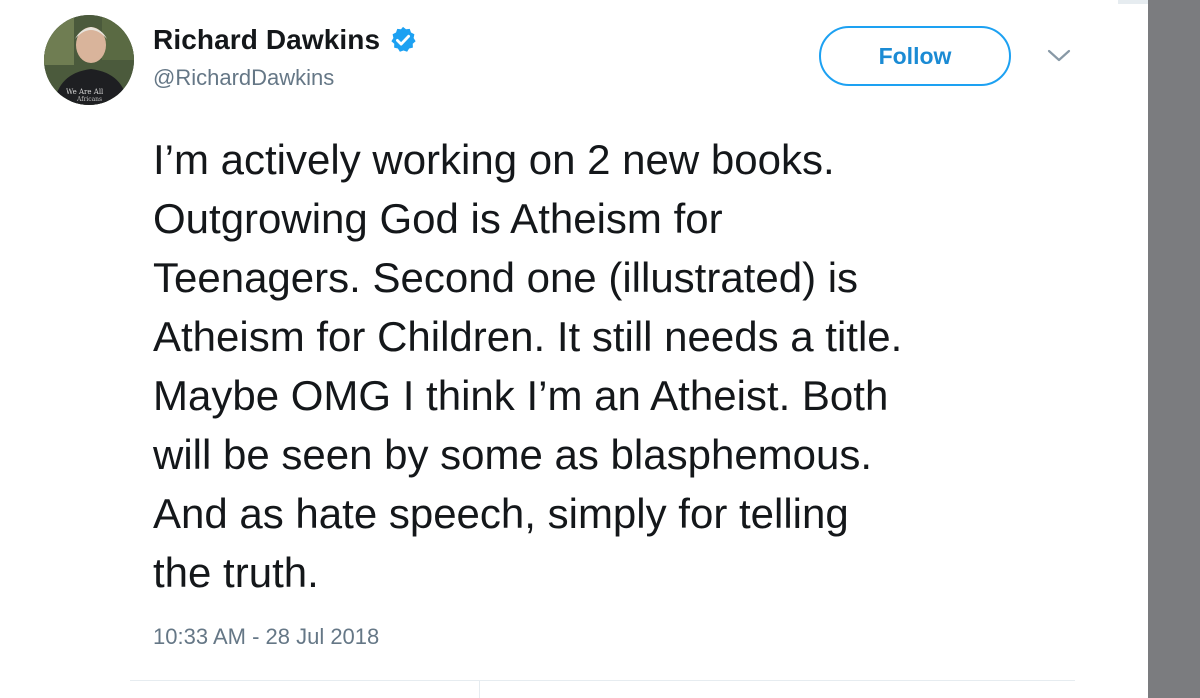 The height and width of the screenshot is (698, 1200). I want to click on avatar-photo: We Are All Africans, so click(89, 60).